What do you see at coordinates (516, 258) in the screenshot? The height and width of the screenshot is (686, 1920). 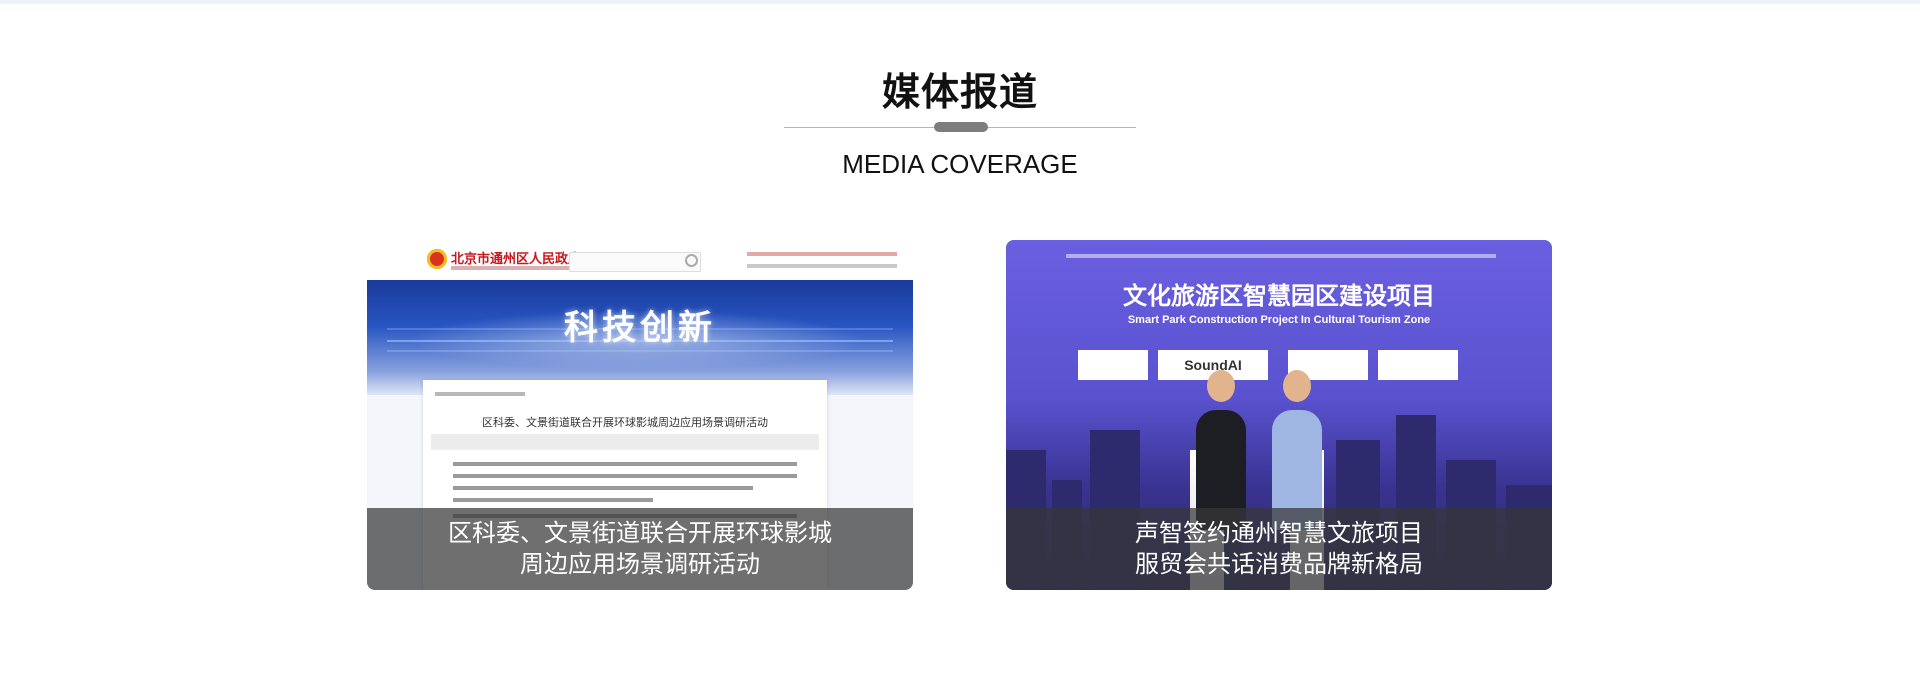 I see `thumbnail-site-name: 北京市通州区人民政府` at bounding box center [516, 258].